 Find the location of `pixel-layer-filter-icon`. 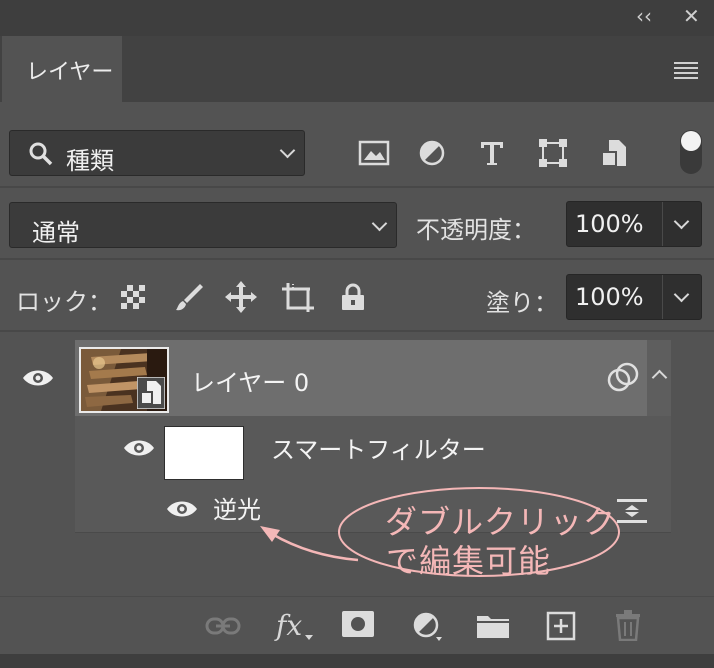

pixel-layer-filter-icon is located at coordinates (374, 153).